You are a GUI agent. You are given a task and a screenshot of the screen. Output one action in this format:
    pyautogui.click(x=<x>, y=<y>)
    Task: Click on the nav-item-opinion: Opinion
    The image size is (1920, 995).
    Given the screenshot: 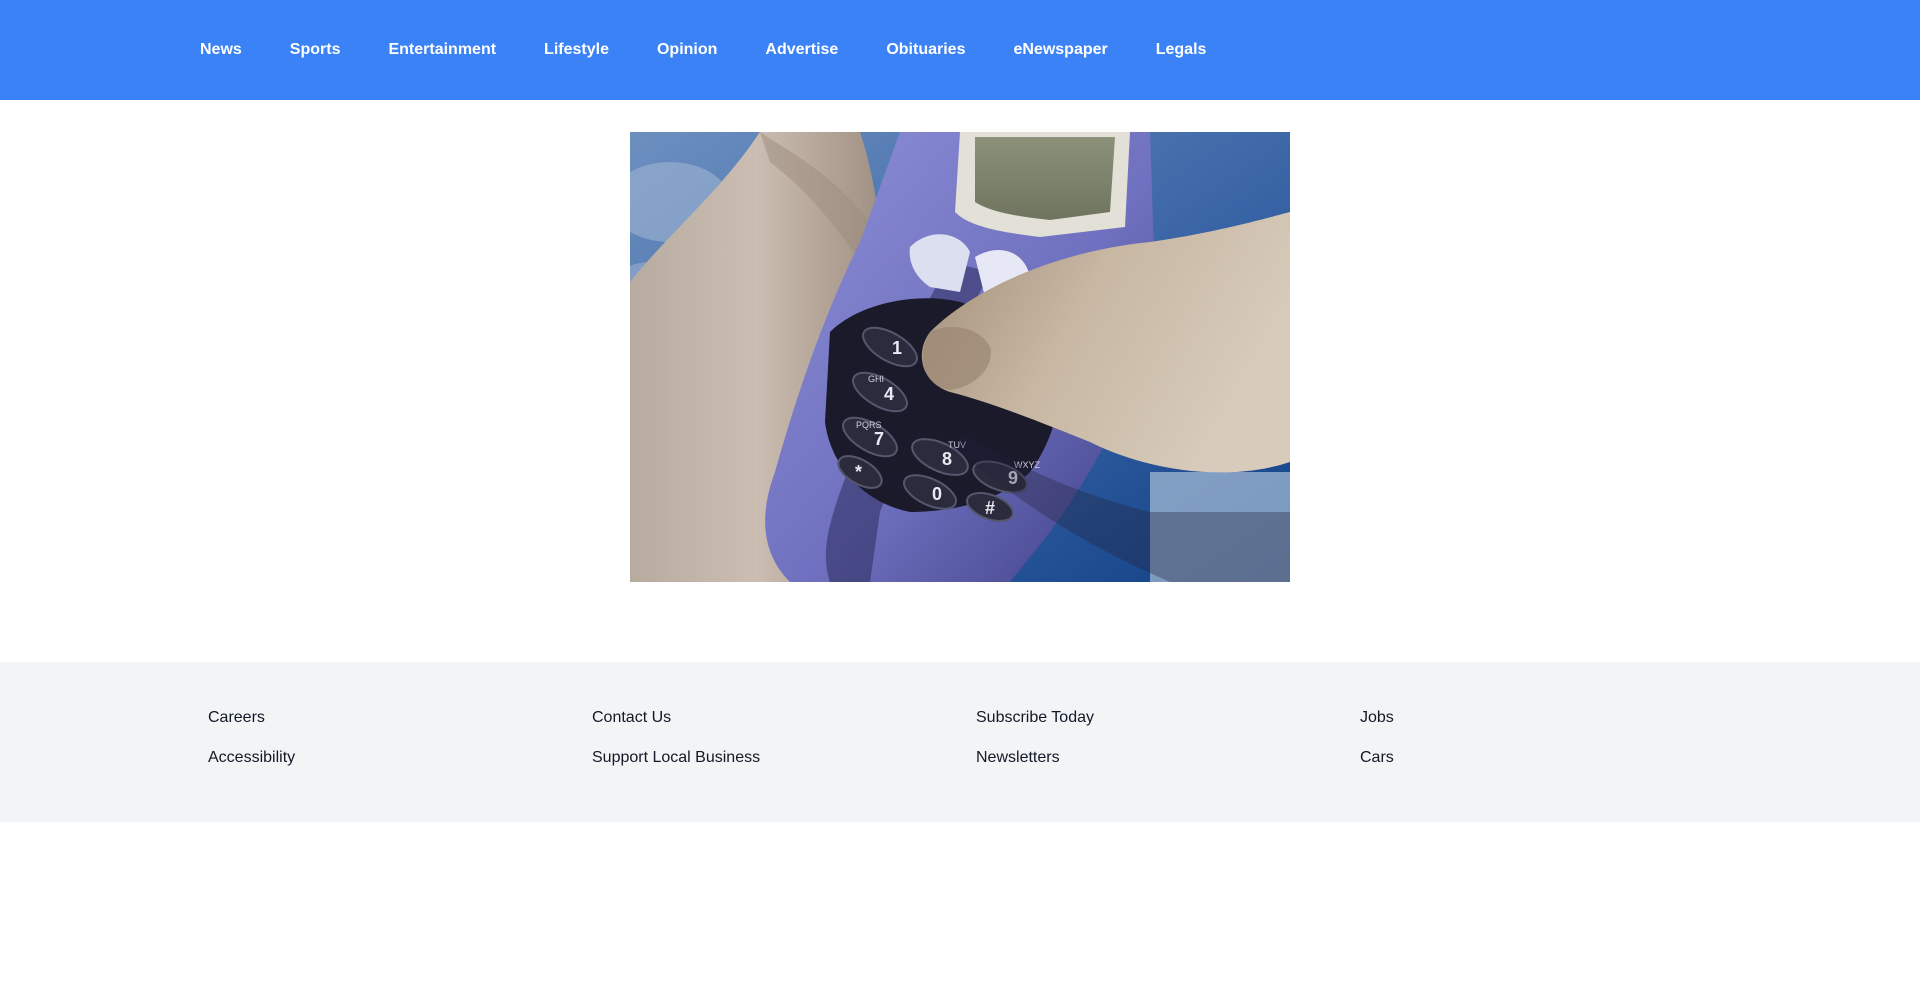 What is the action you would take?
    pyautogui.click(x=687, y=50)
    